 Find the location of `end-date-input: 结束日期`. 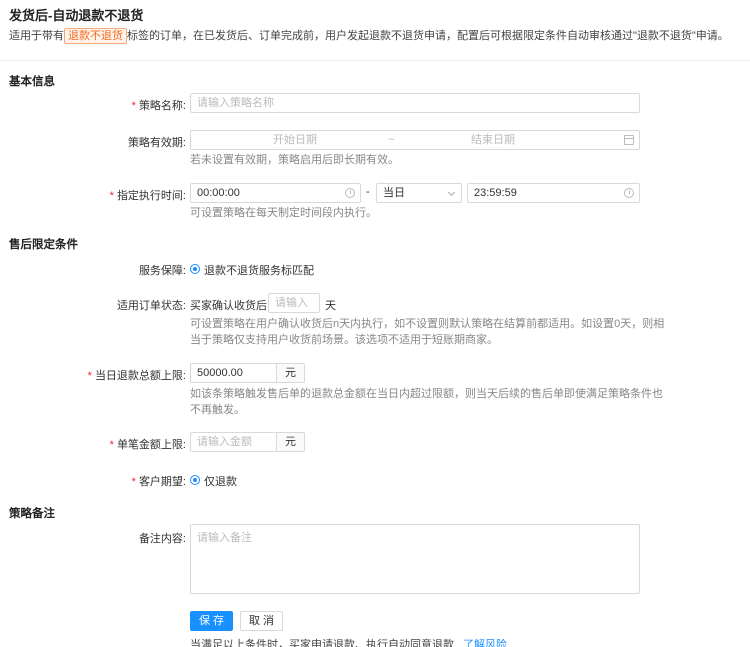

end-date-input: 结束日期 is located at coordinates (493, 140).